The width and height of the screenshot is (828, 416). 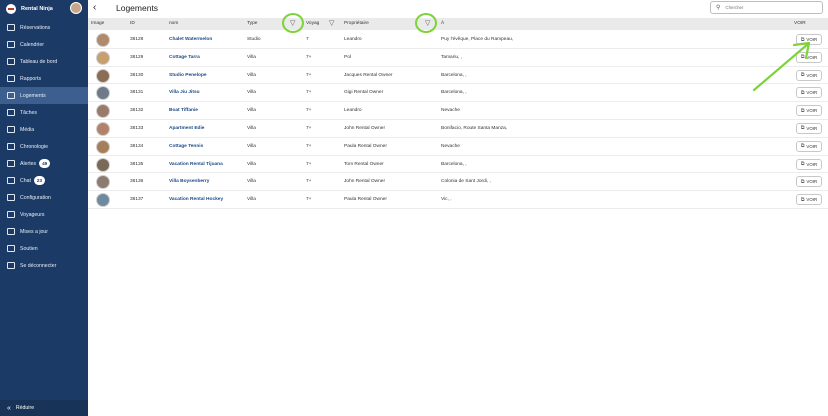 What do you see at coordinates (137, 182) in the screenshot?
I see `cell-id: 38136` at bounding box center [137, 182].